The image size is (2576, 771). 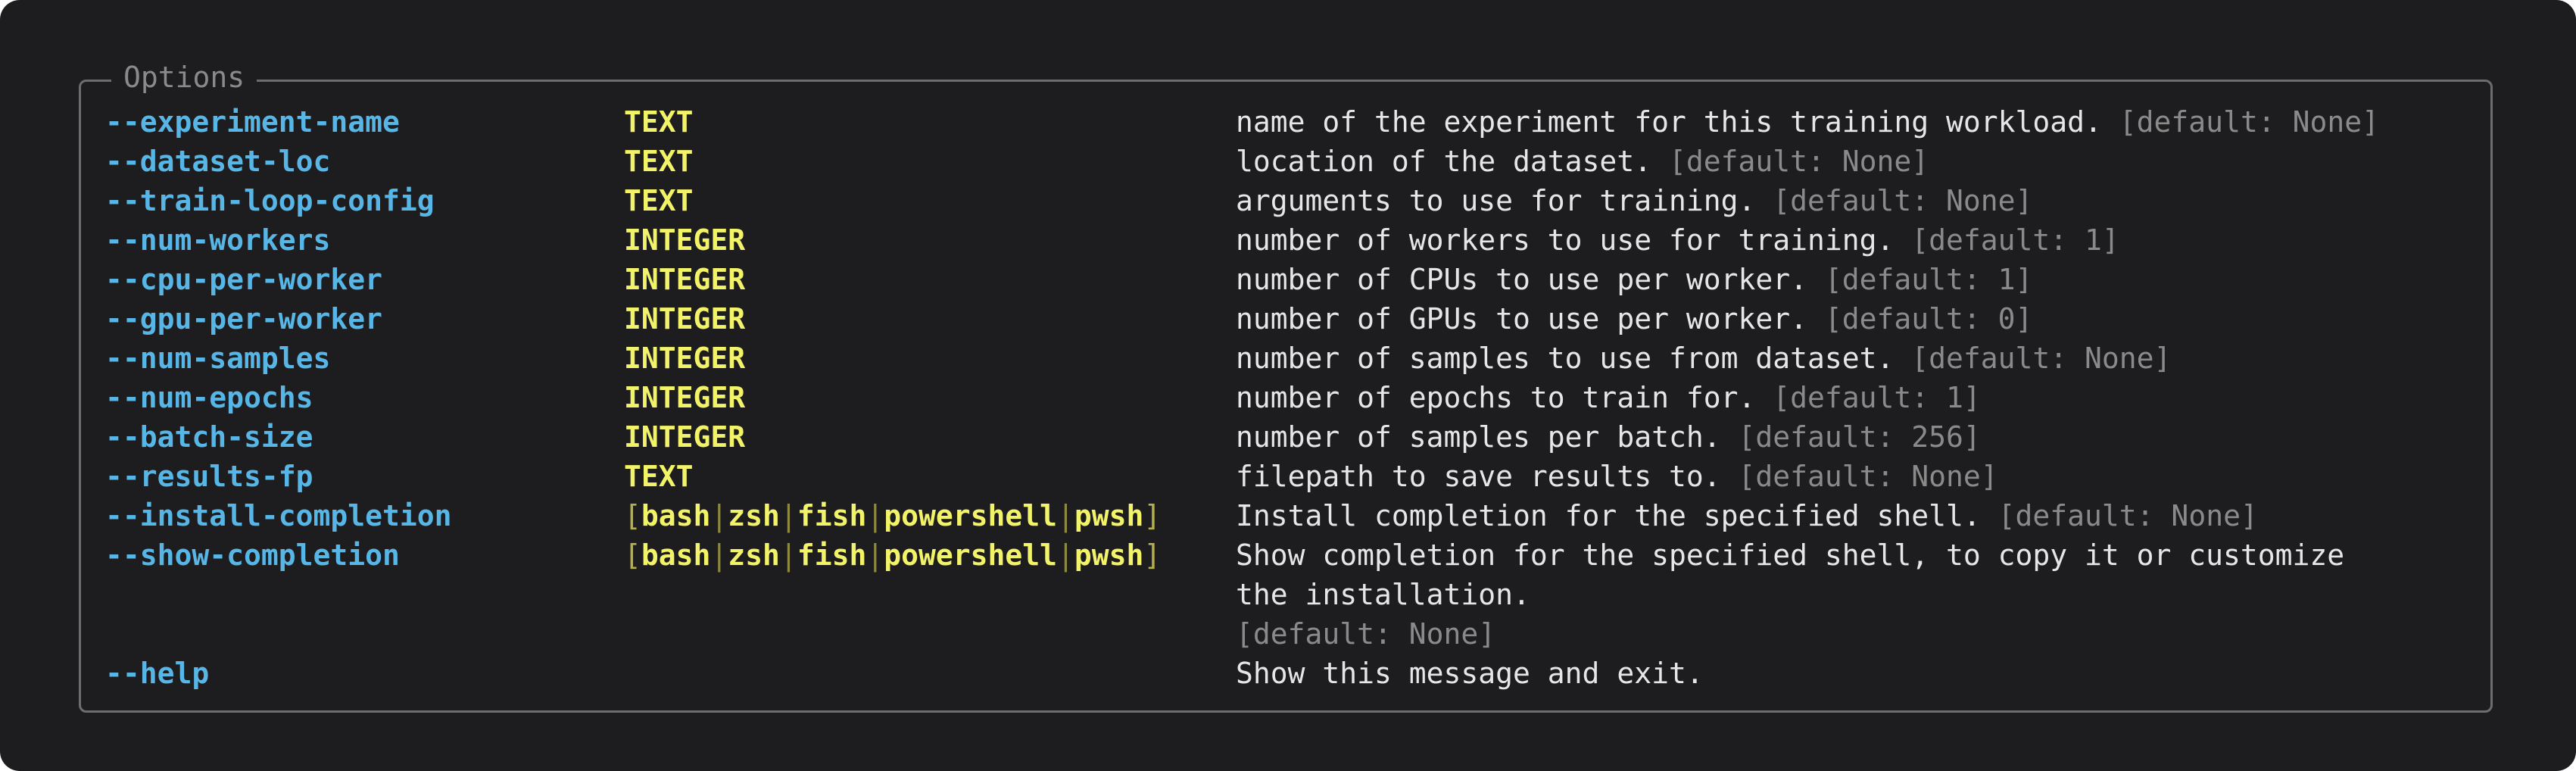 What do you see at coordinates (244, 319) in the screenshot?
I see `option-name: --gpu-per-worker` at bounding box center [244, 319].